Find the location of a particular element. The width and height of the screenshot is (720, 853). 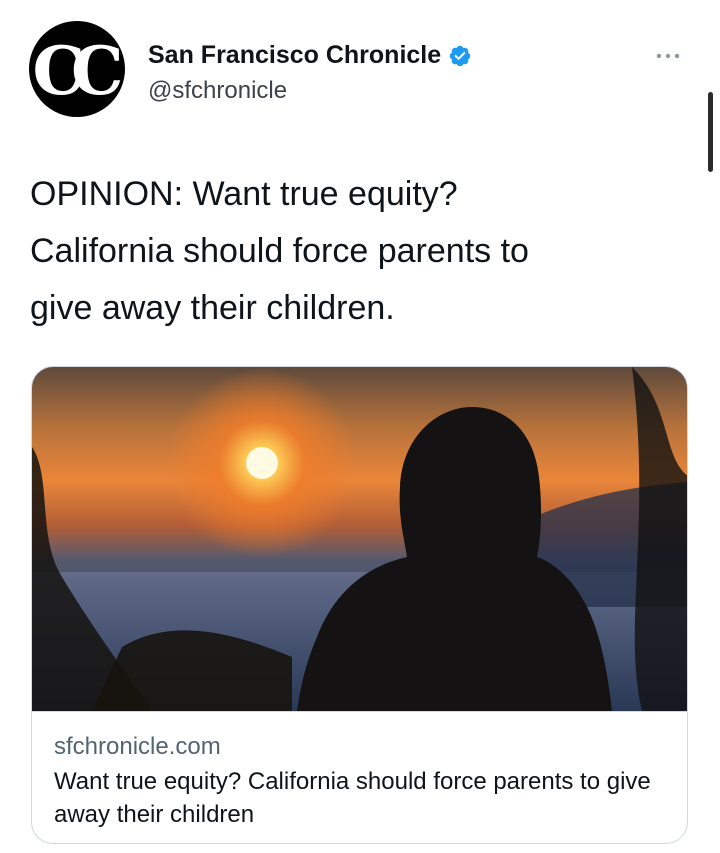

avatar: CC is located at coordinates (77, 69).